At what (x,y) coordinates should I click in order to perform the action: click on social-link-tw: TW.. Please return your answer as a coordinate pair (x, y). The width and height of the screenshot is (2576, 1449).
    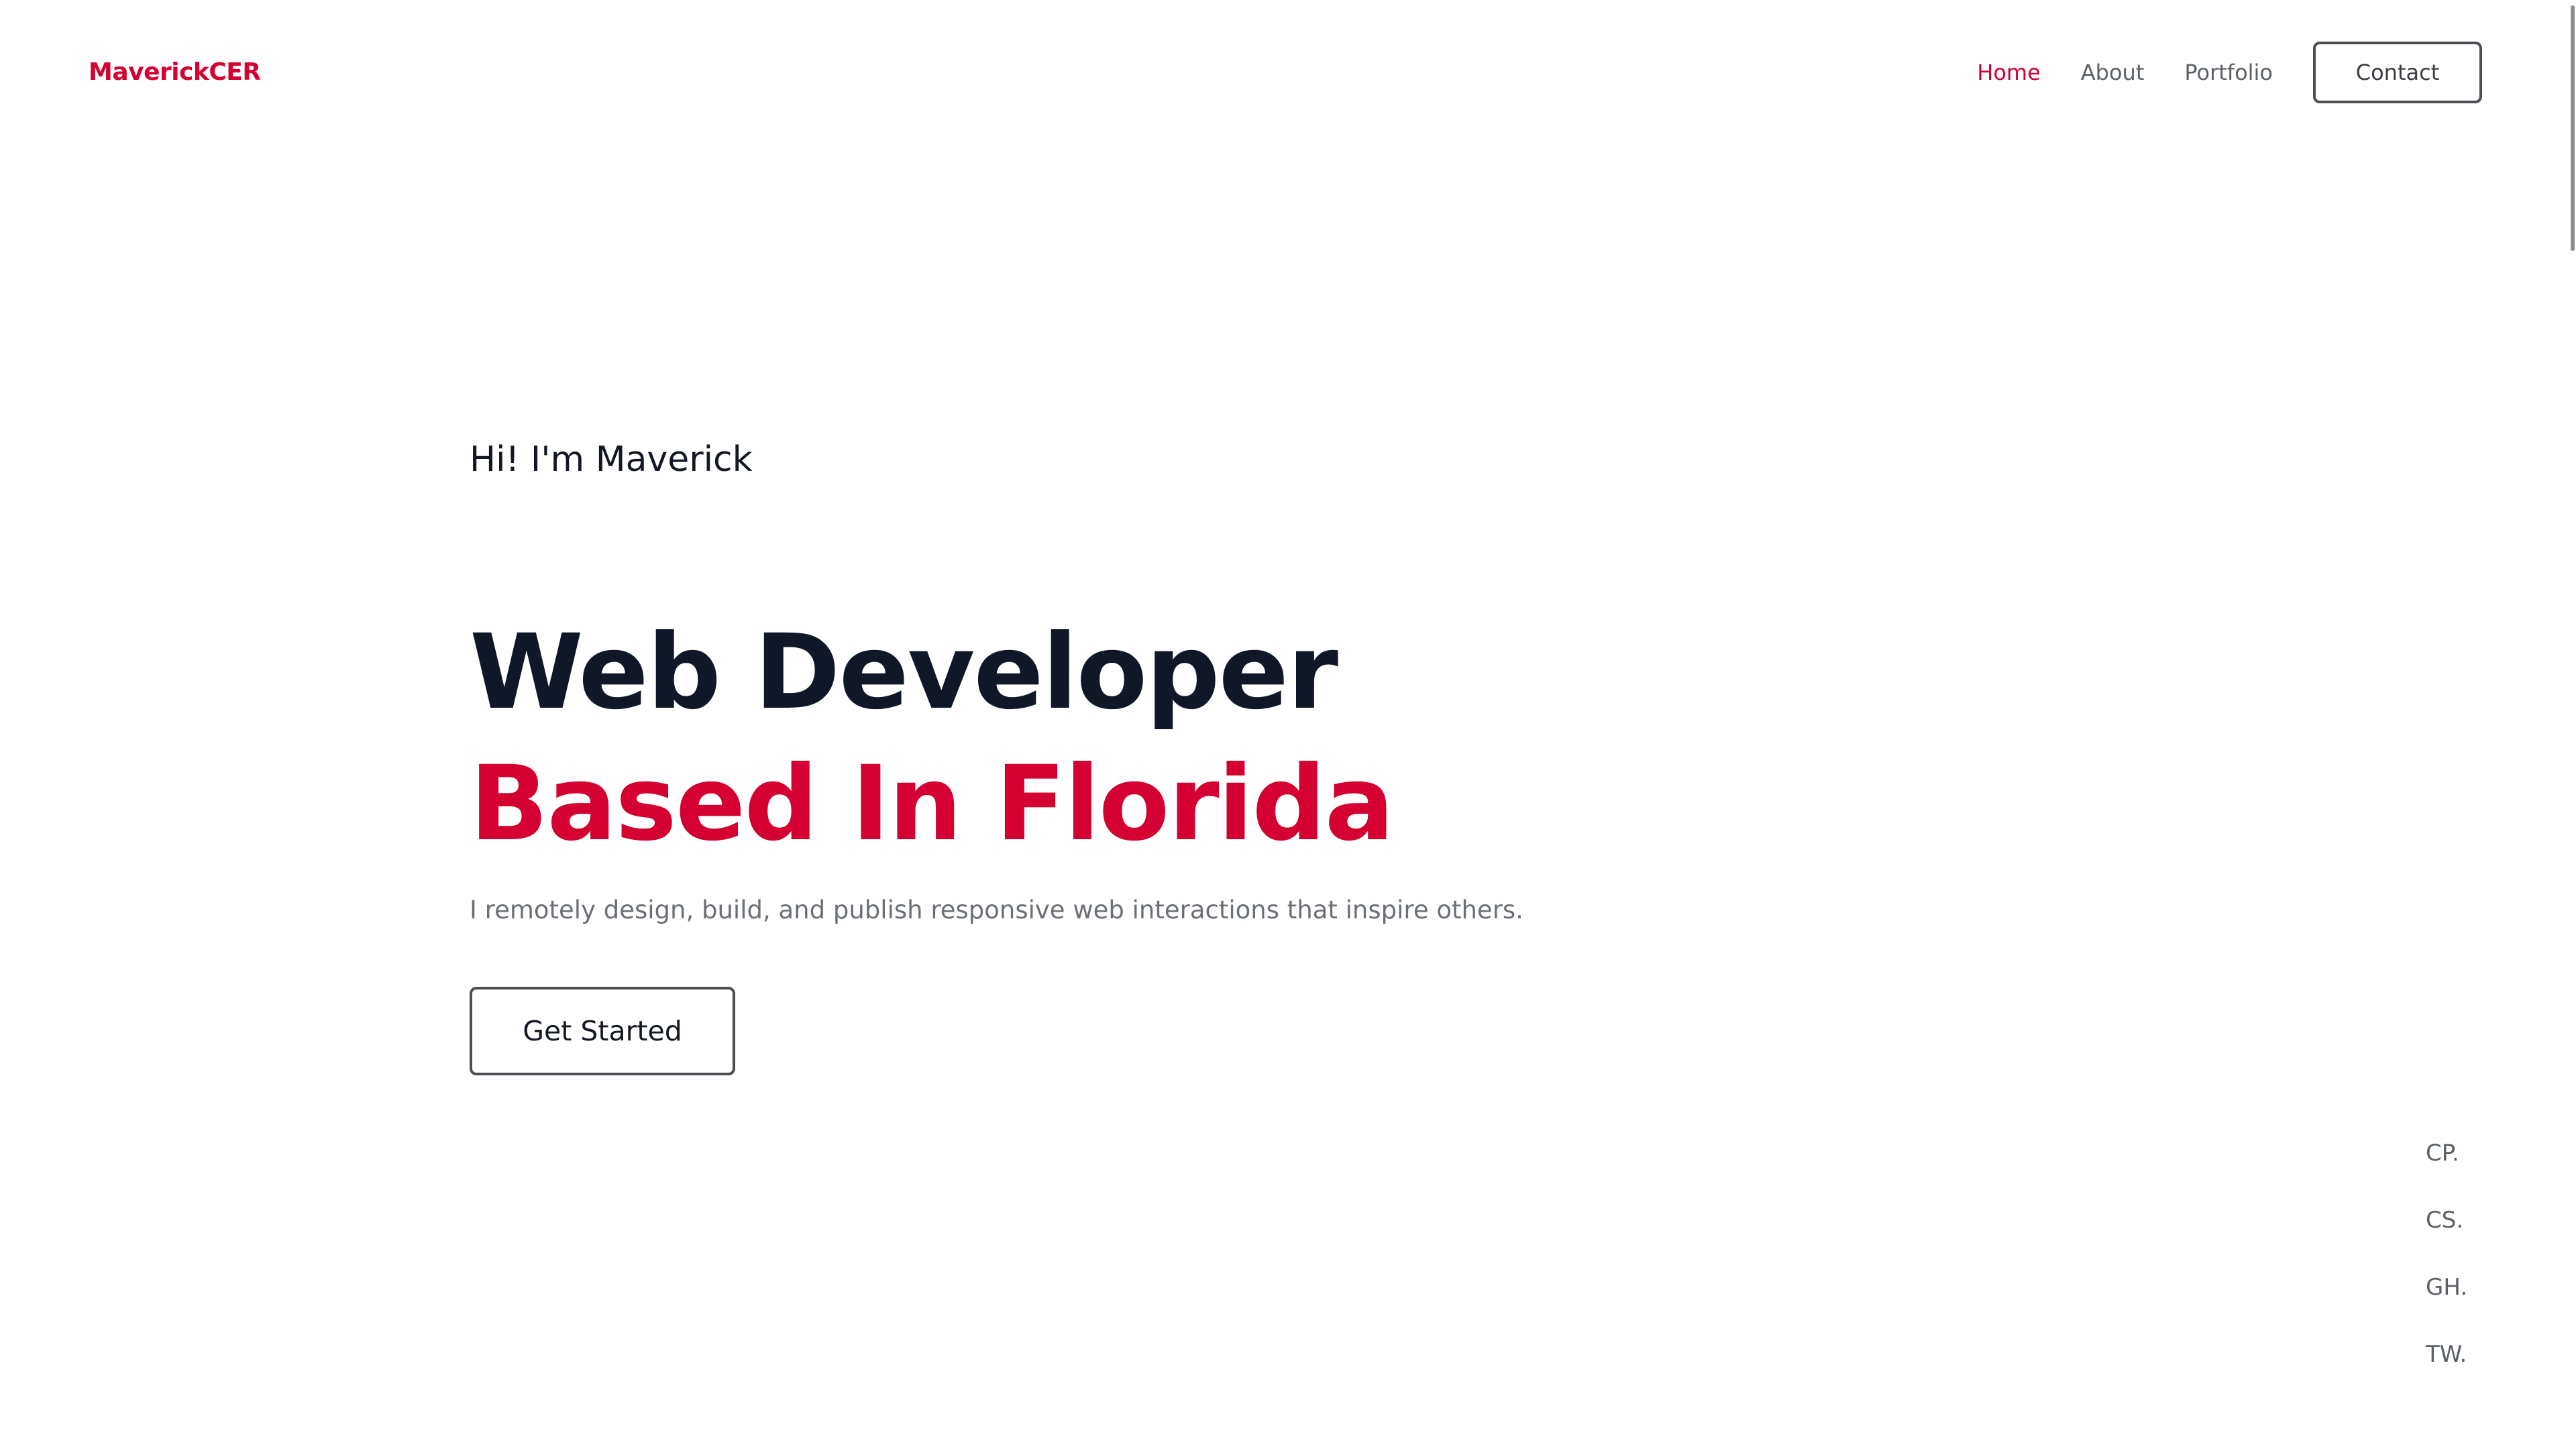
    Looking at the image, I should click on (2446, 1354).